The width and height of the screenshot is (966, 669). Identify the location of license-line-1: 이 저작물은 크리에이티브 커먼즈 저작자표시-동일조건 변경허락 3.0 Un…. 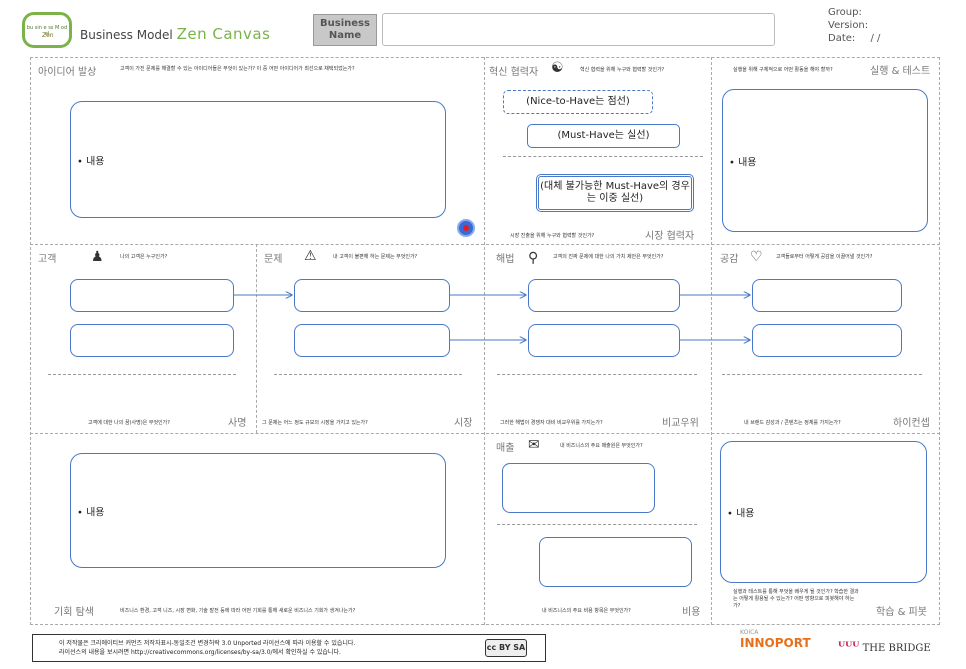
(207, 643).